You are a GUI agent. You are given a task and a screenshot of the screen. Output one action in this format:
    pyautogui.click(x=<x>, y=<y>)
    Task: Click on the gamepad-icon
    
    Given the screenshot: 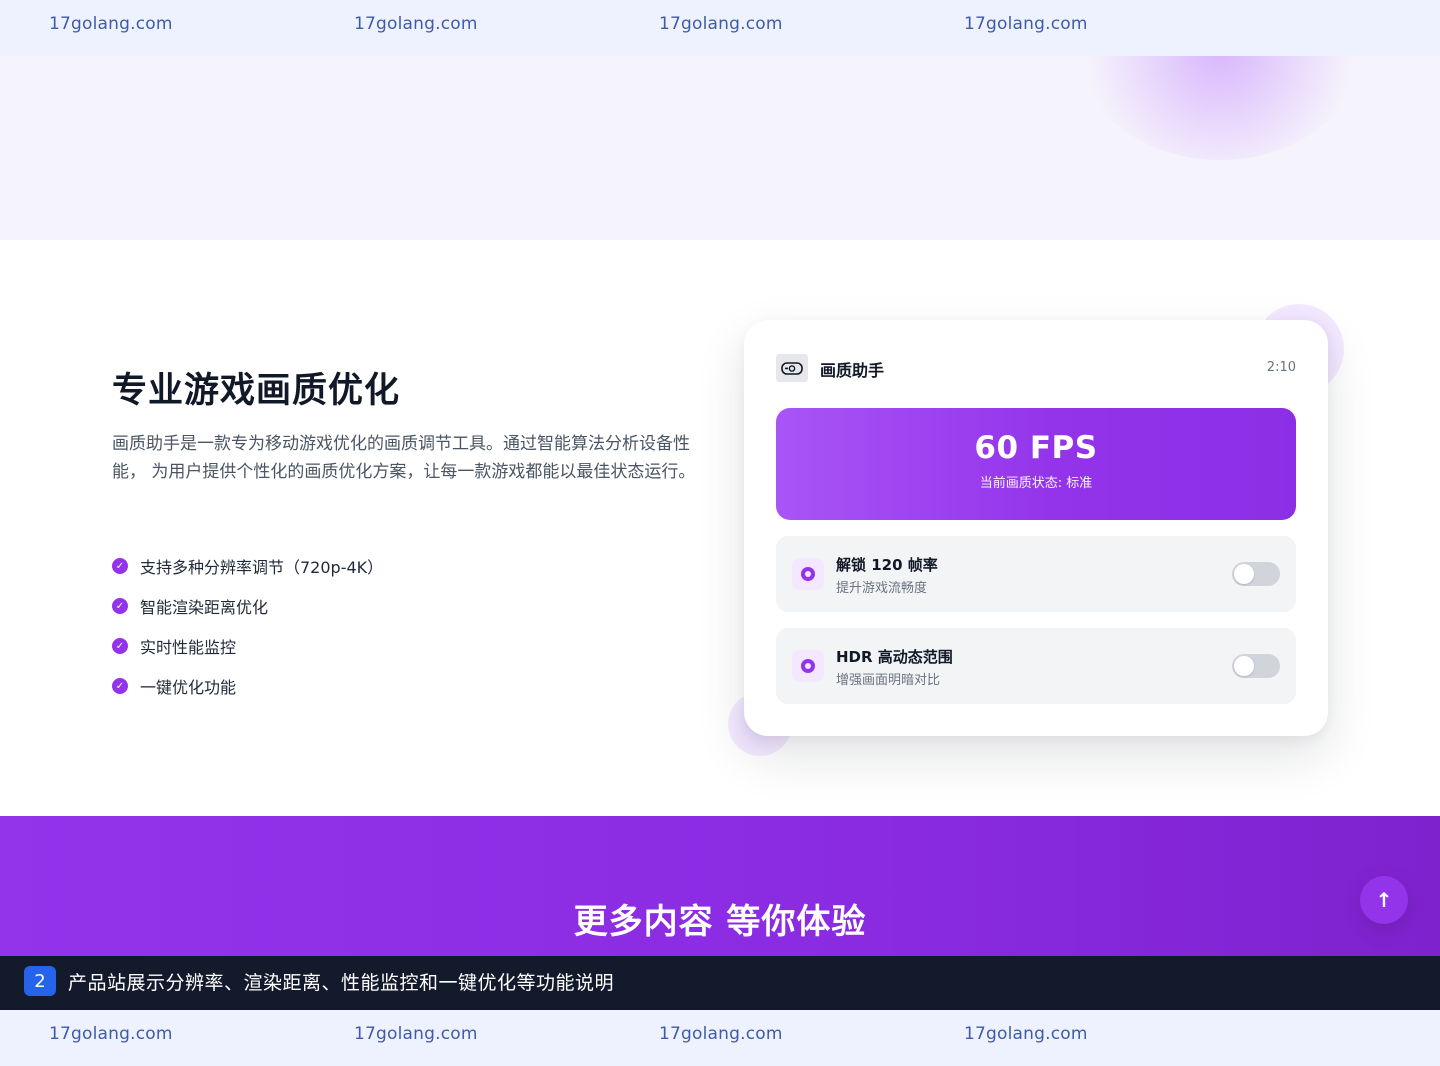 What is the action you would take?
    pyautogui.click(x=792, y=368)
    